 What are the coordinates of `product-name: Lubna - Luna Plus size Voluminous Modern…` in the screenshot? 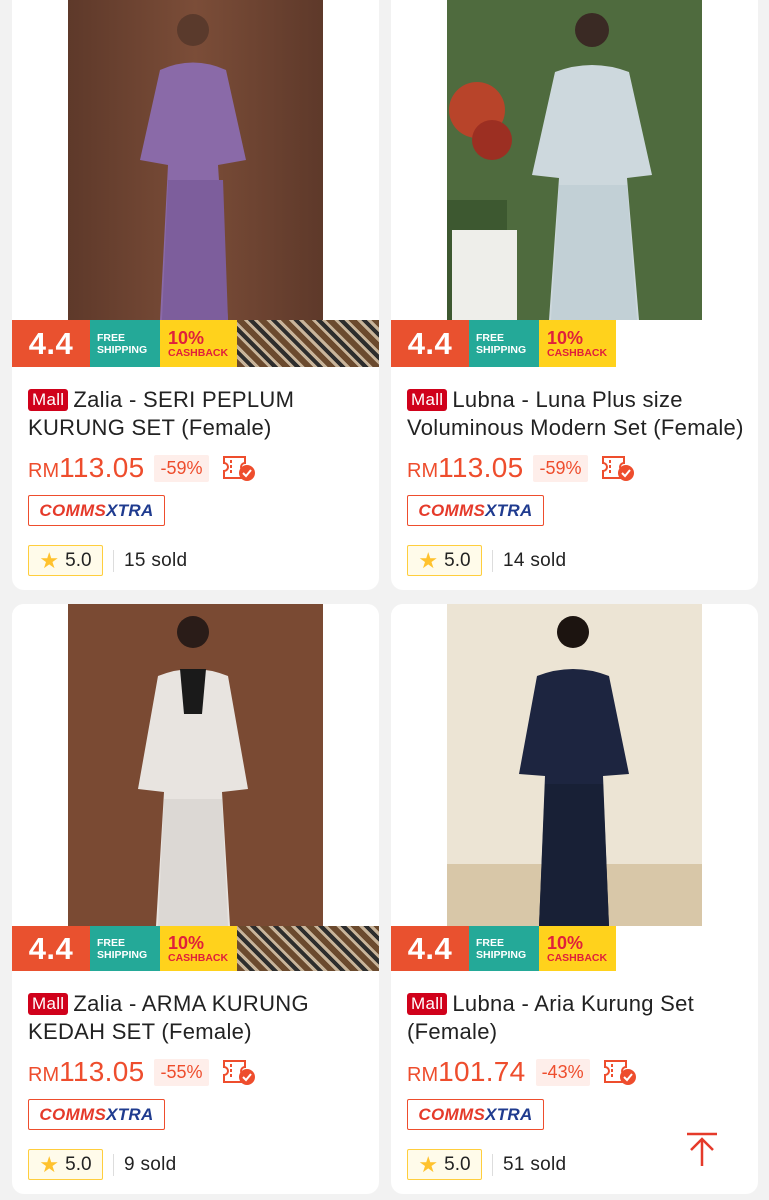 It's located at (575, 413).